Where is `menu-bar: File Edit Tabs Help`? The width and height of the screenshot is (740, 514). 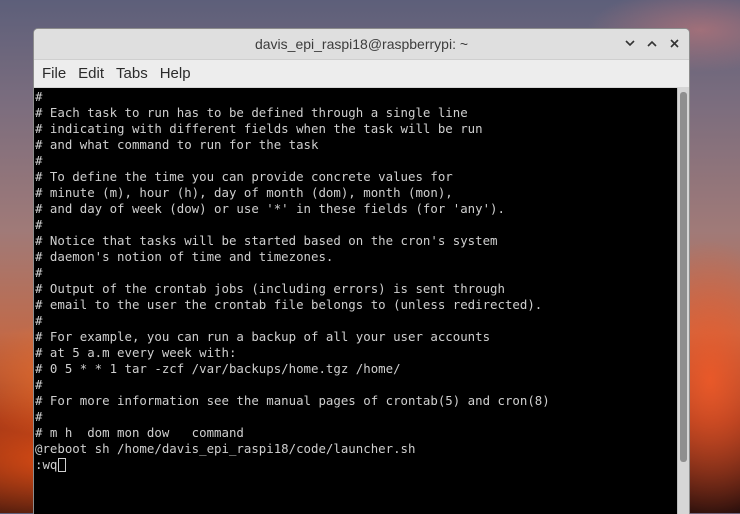 menu-bar: File Edit Tabs Help is located at coordinates (361, 74).